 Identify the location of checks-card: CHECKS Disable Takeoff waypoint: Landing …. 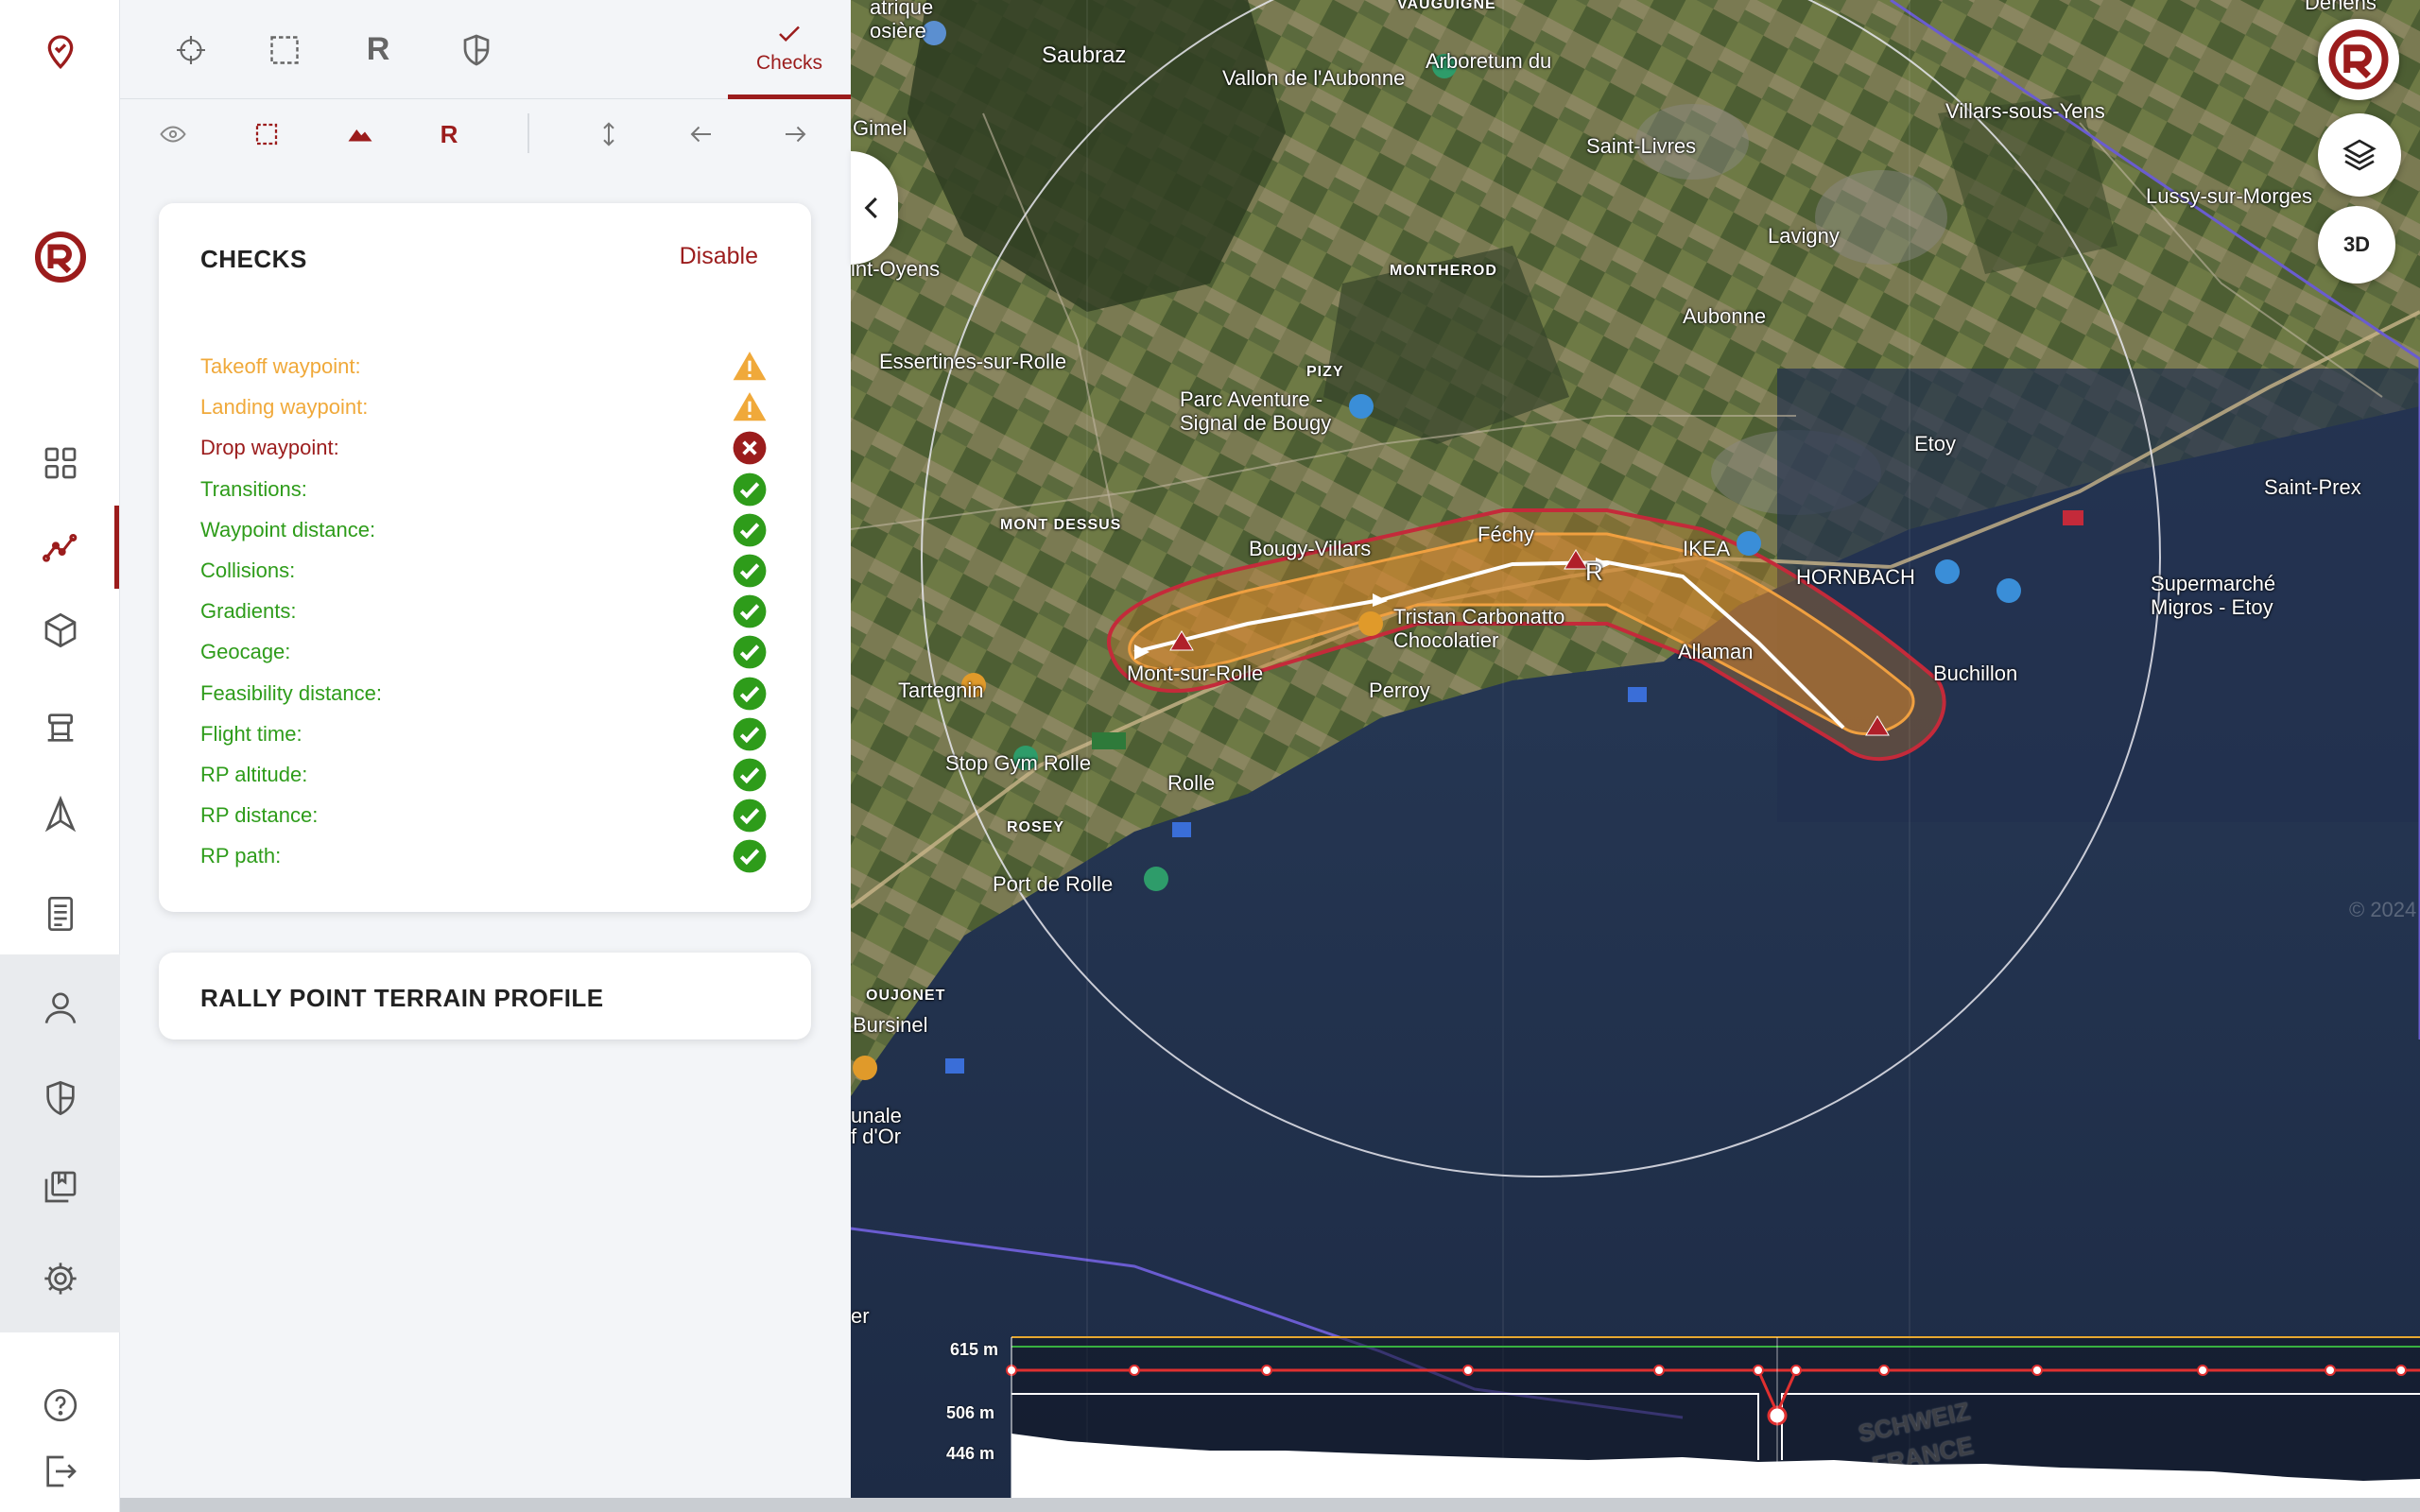
(485, 557).